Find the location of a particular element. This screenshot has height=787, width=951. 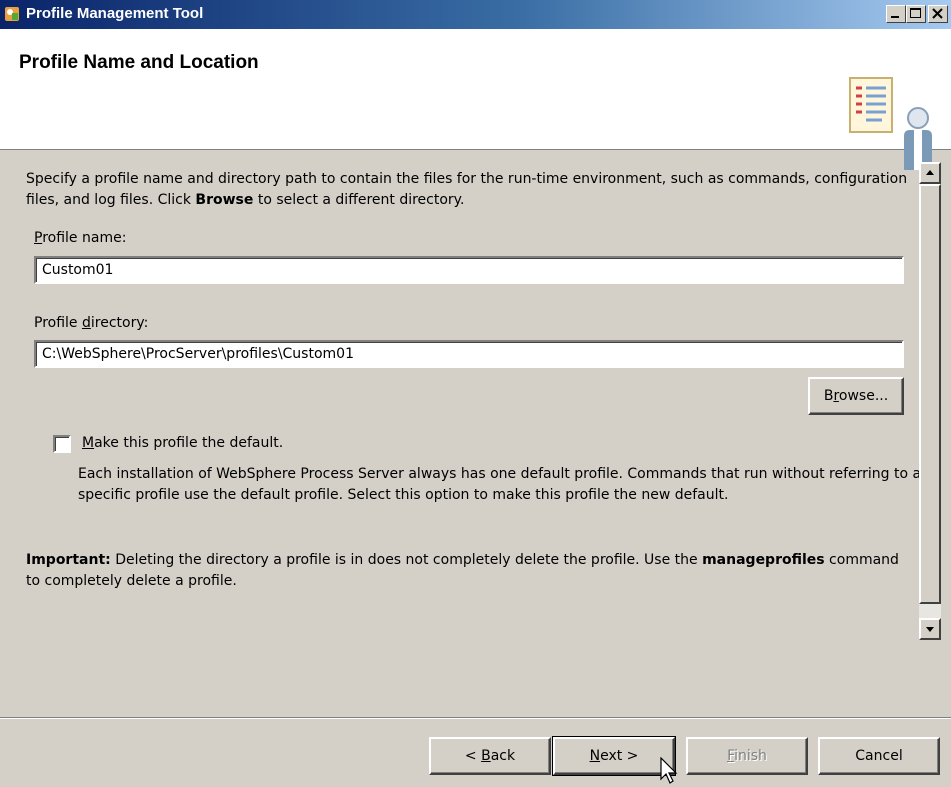

minimize-button is located at coordinates (896, 14).